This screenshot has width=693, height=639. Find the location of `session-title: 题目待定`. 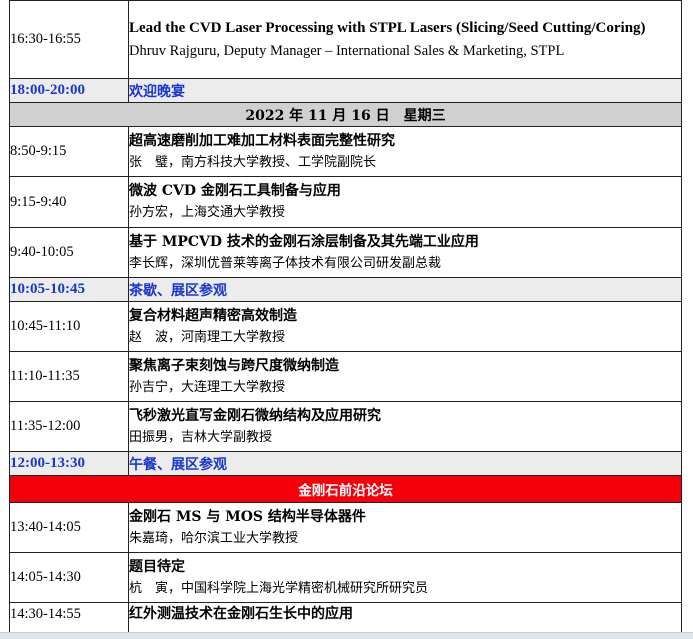

session-title: 题目待定 is located at coordinates (157, 566).